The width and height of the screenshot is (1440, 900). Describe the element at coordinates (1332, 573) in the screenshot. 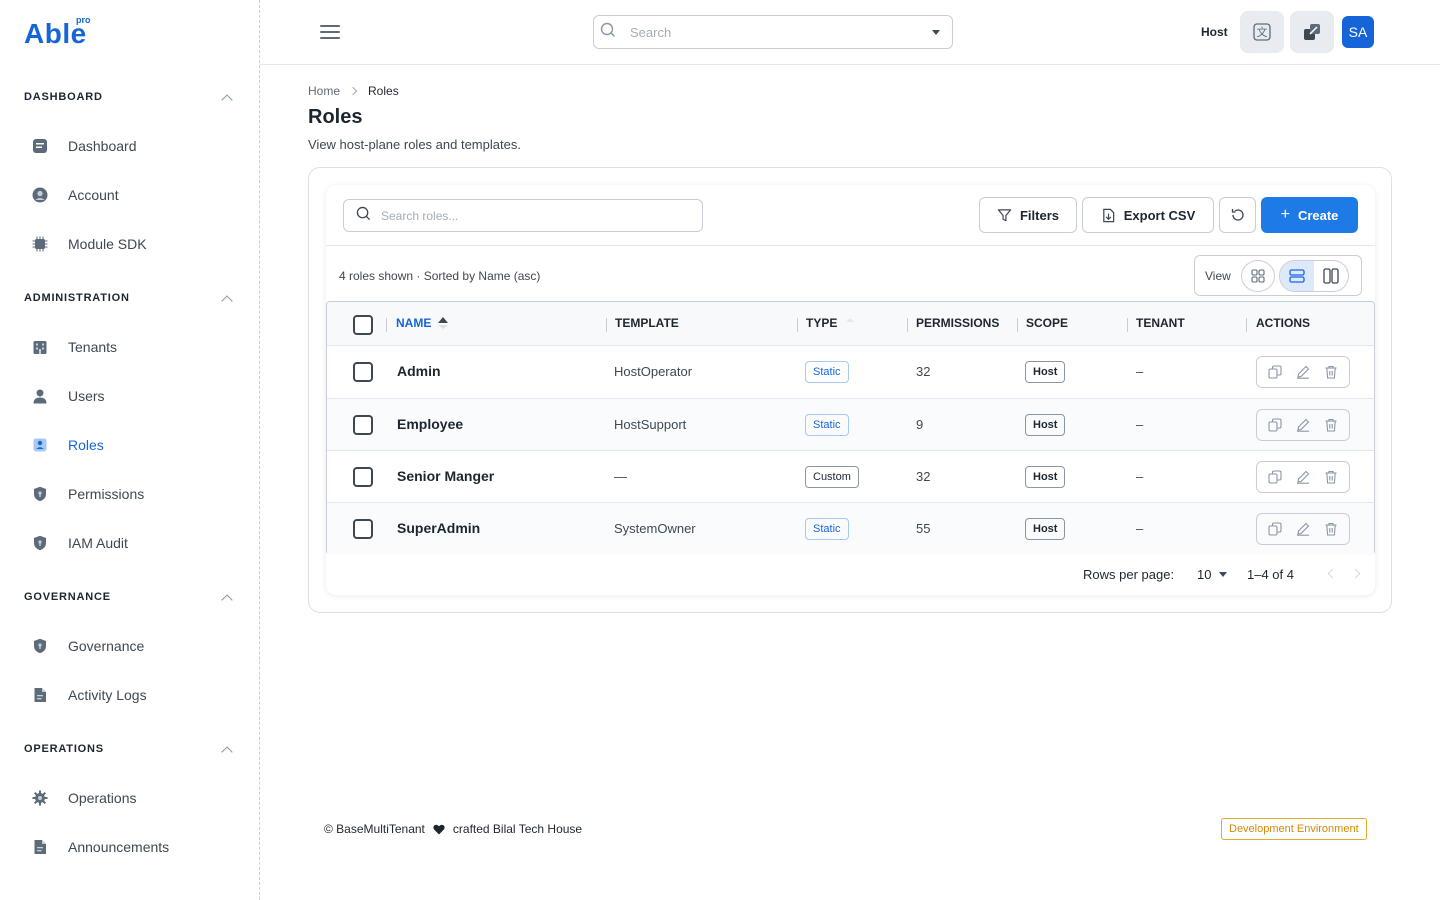

I see `prev-page-icon` at that location.